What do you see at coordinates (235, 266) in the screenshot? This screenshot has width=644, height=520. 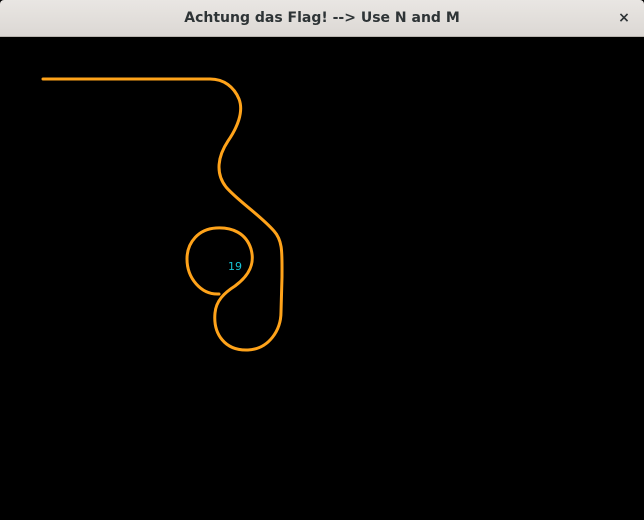 I see `player-score: 19` at bounding box center [235, 266].